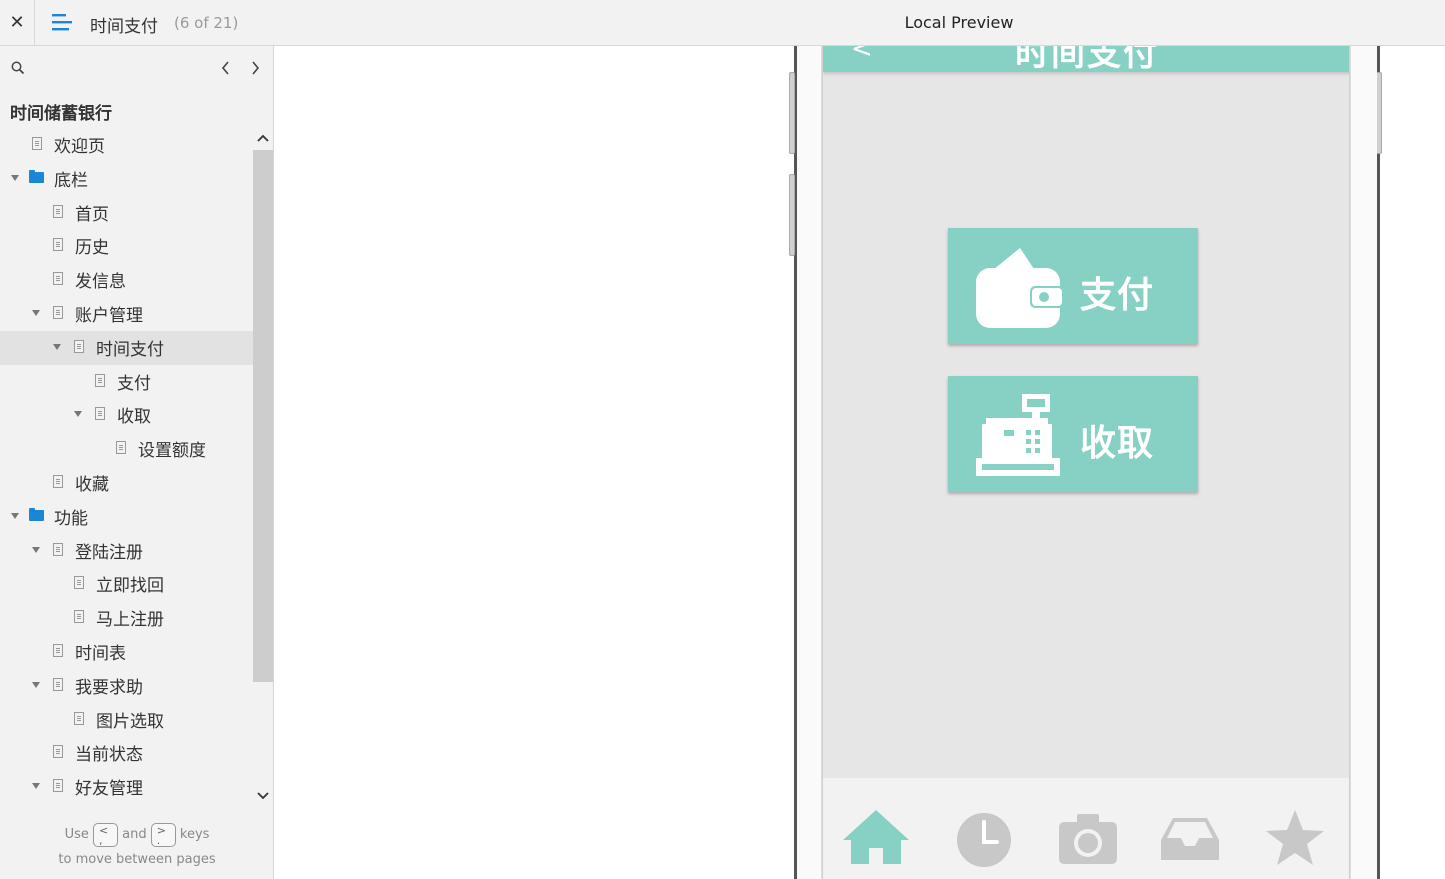  I want to click on sidebar-item-19: 好友管理, so click(126, 787).